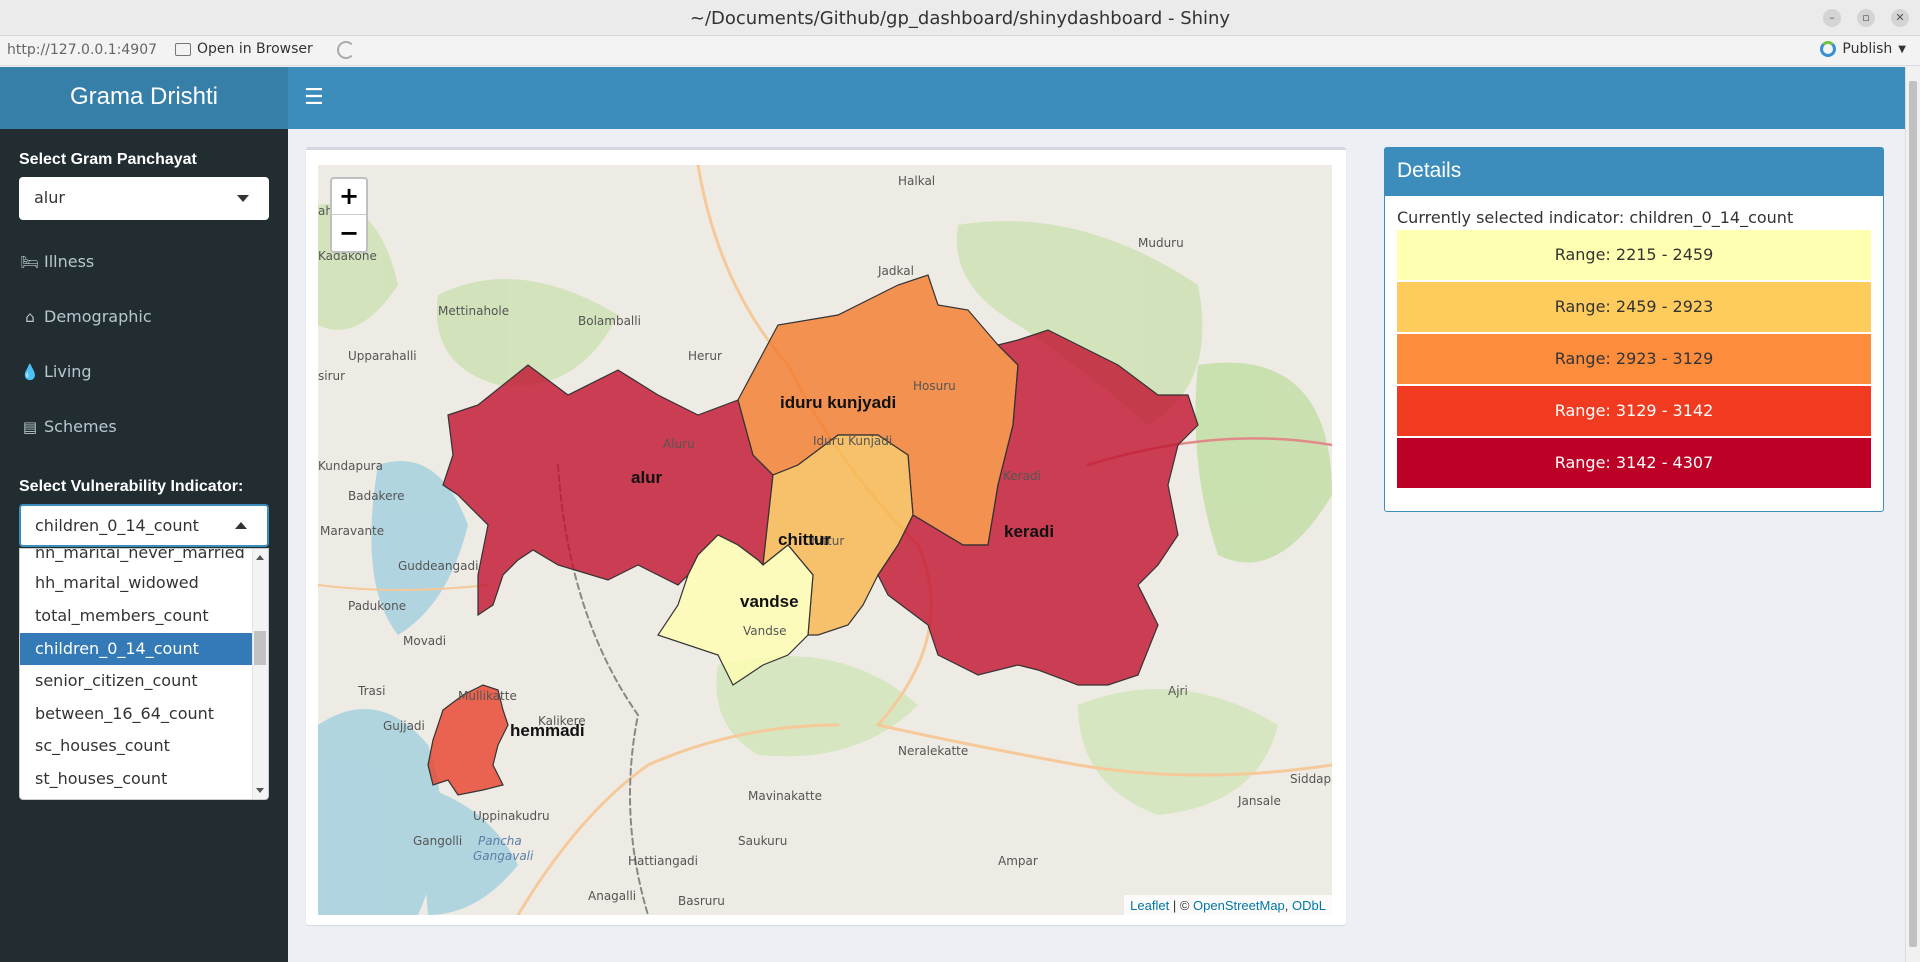 This screenshot has height=962, width=1920. Describe the element at coordinates (349, 197) in the screenshot. I see `zoom-in-button: +` at that location.